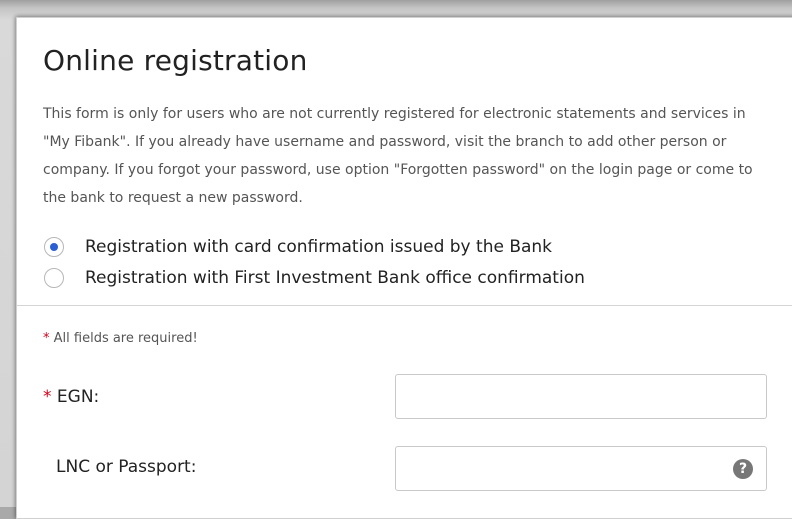 Image resolution: width=792 pixels, height=519 pixels. I want to click on egn-label: * EGN:, so click(71, 397).